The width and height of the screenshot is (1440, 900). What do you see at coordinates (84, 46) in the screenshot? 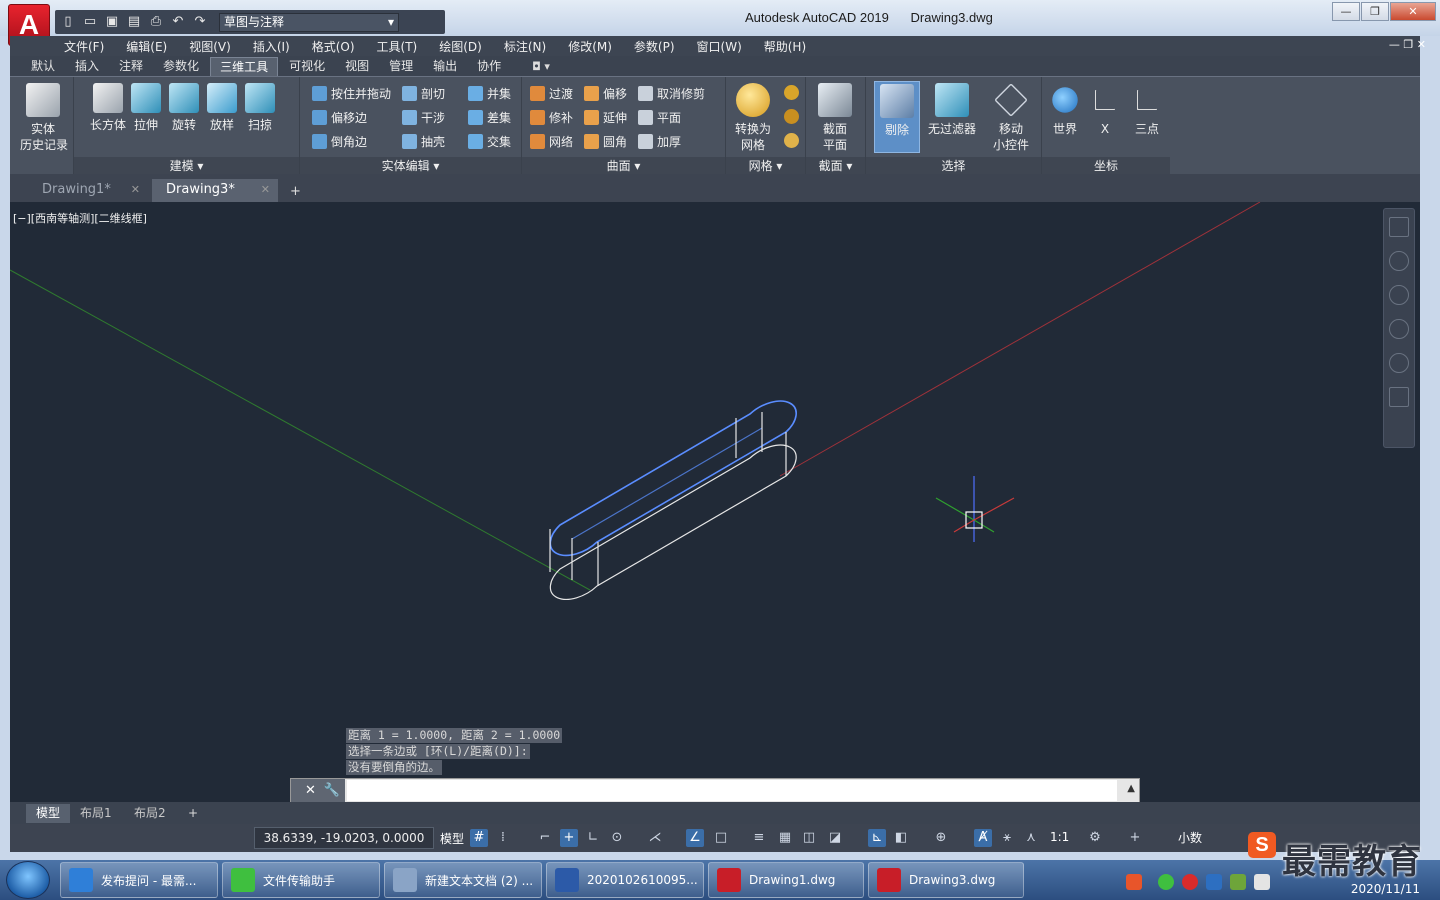
I see `menu-item: 文件(F)` at bounding box center [84, 46].